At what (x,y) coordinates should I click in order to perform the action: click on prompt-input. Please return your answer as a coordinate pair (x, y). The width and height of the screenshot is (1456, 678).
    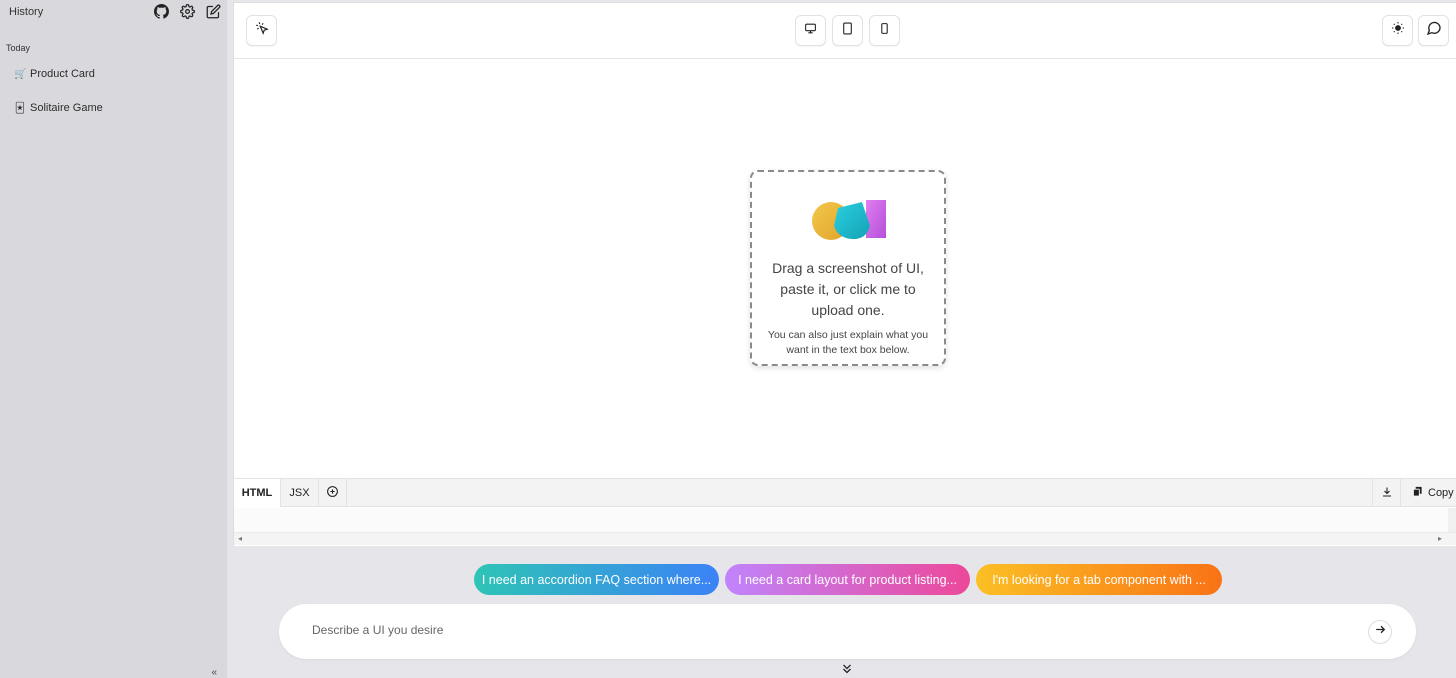
    Looking at the image, I should click on (812, 630).